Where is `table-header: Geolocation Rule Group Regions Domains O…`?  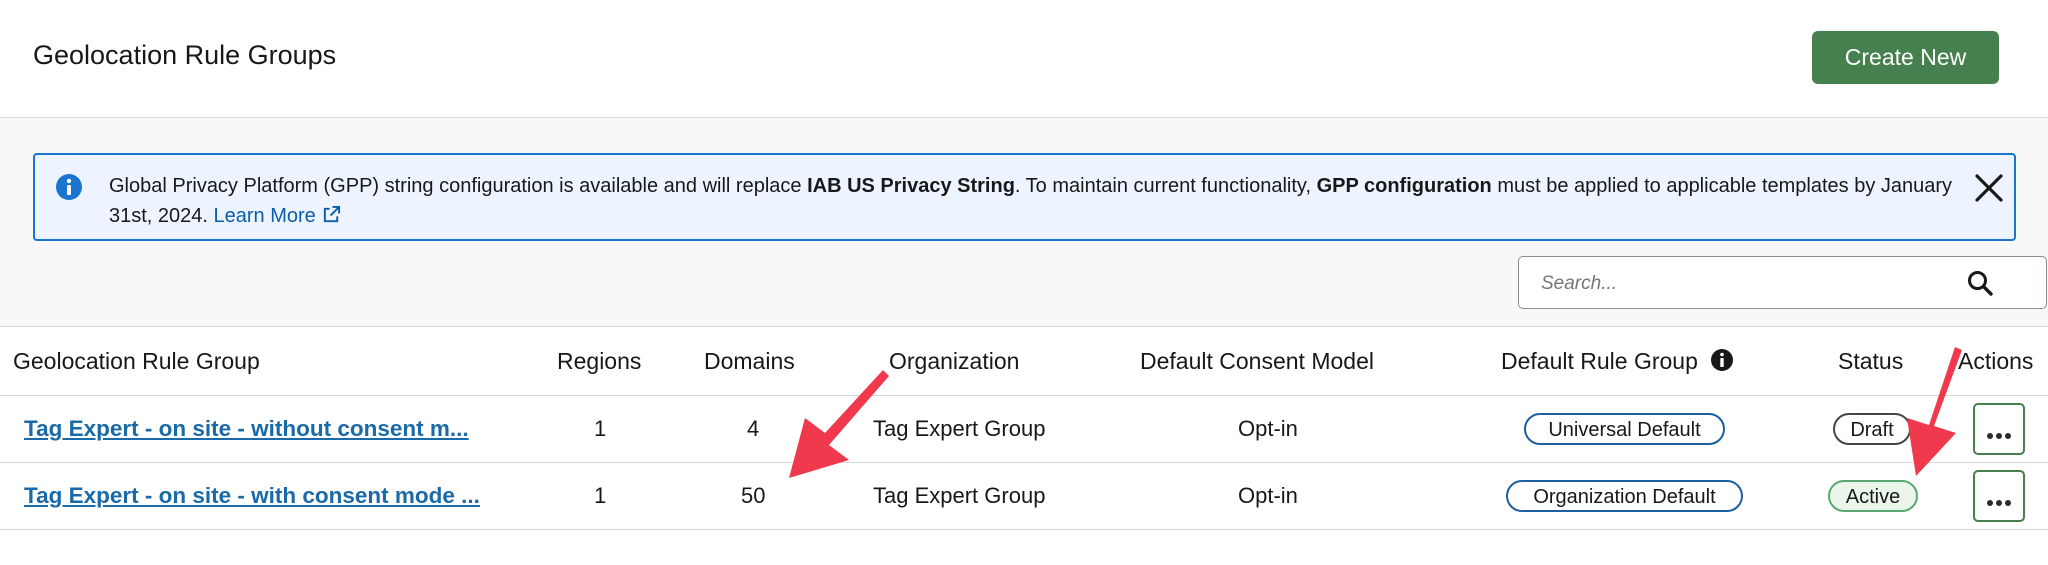
table-header: Geolocation Rule Group Regions Domains O… is located at coordinates (1024, 361).